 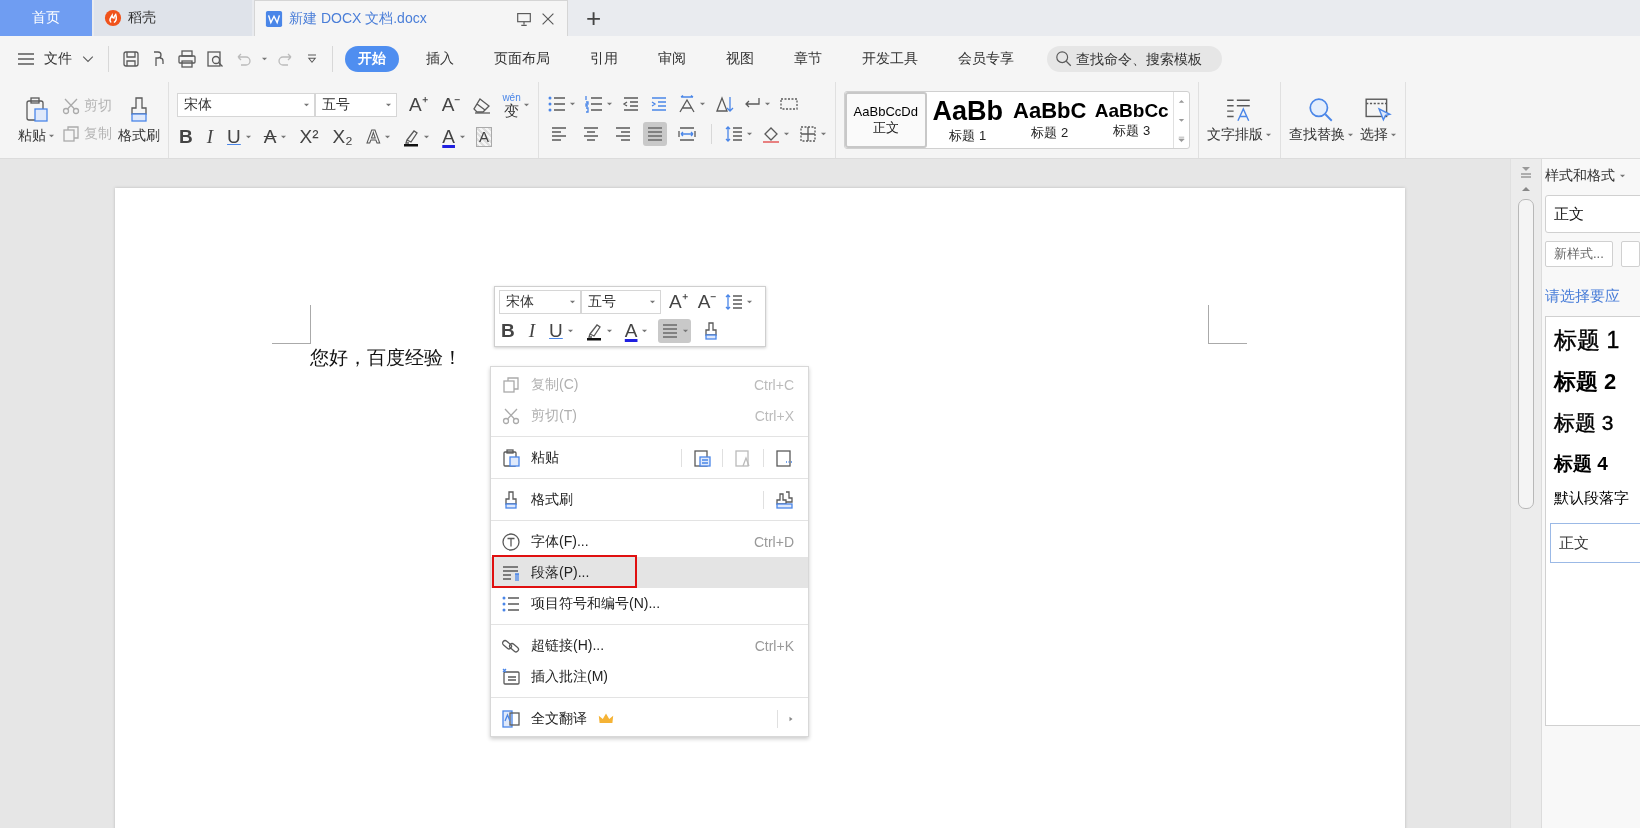 What do you see at coordinates (807, 134) in the screenshot?
I see `borders-icon` at bounding box center [807, 134].